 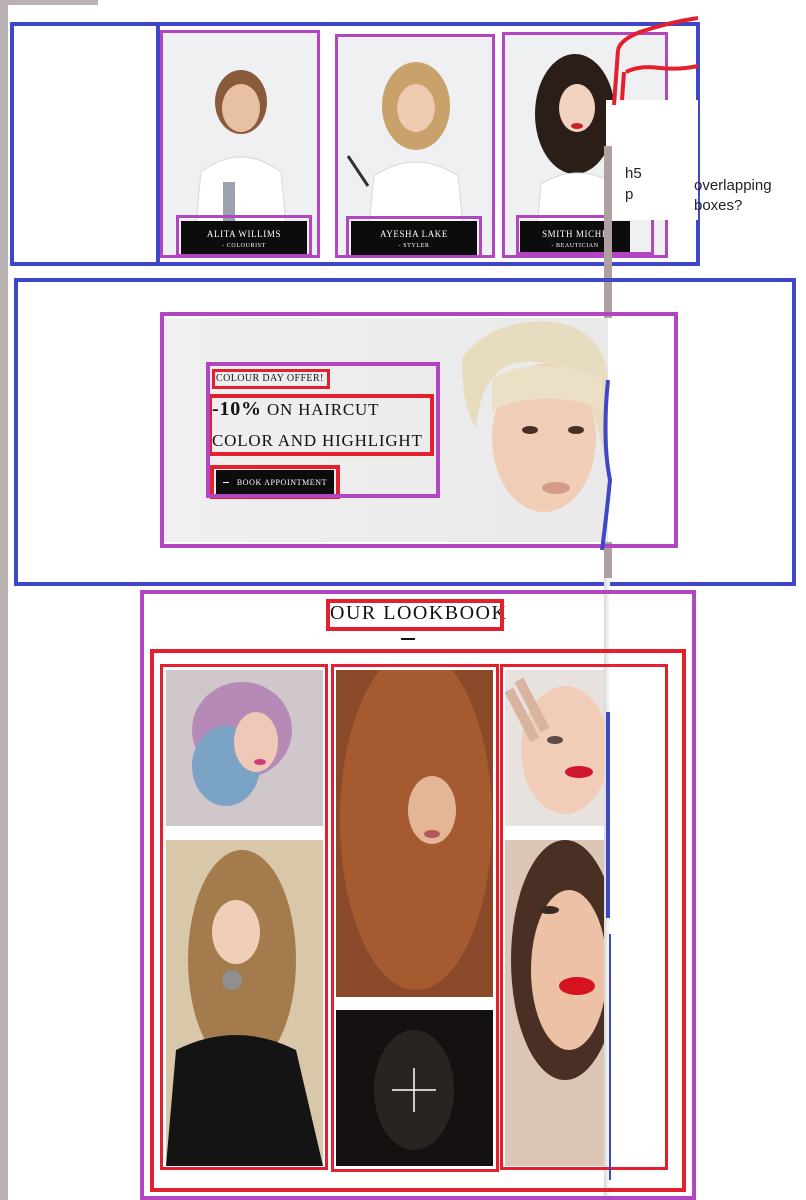 What do you see at coordinates (49, 2) in the screenshot?
I see `top-grey-stub` at bounding box center [49, 2].